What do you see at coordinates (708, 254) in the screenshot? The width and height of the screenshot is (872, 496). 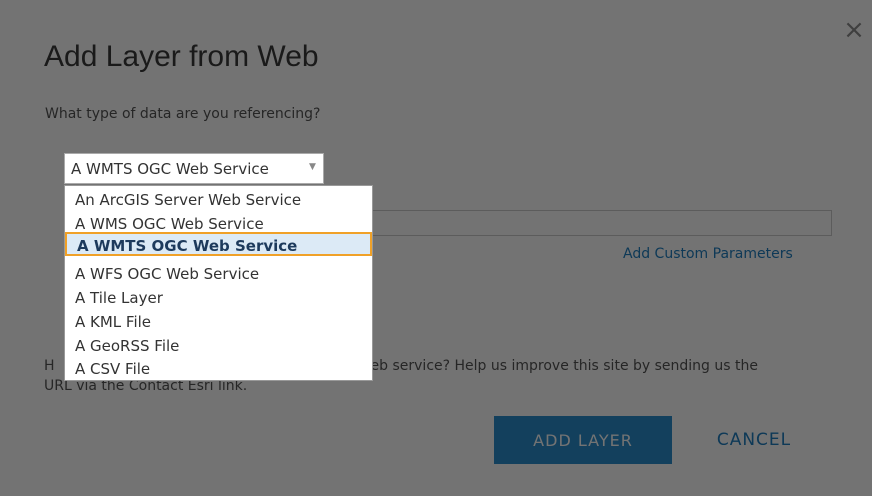 I see `add-custom-parameters-link: Add Custom Parameters` at bounding box center [708, 254].